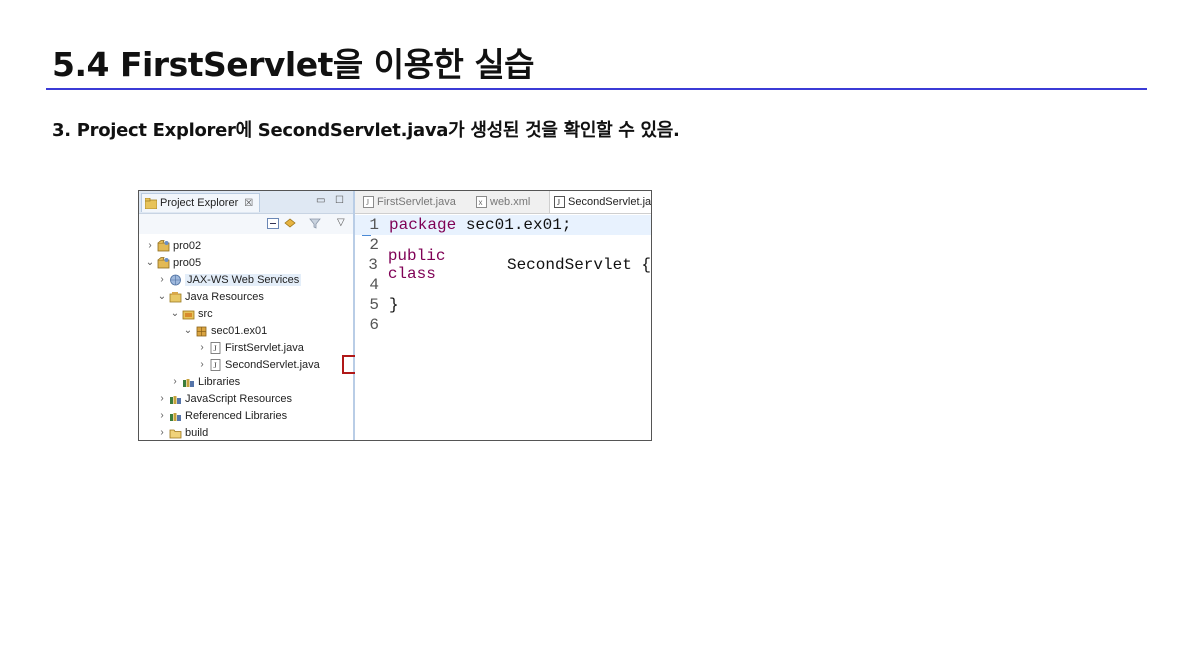  Describe the element at coordinates (374, 285) in the screenshot. I see `line-number: 4` at that location.